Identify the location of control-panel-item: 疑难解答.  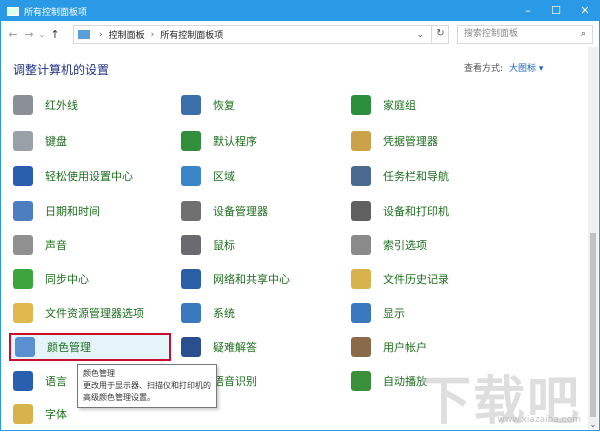
(258, 347).